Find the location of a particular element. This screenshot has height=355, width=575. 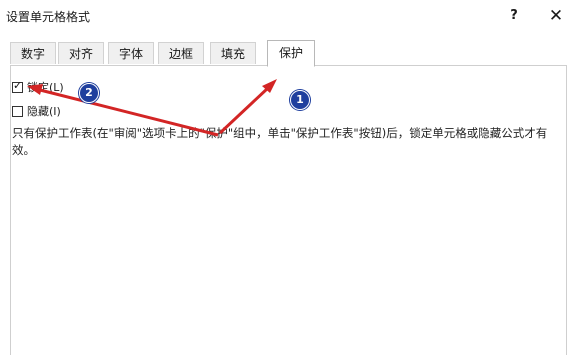

tab-border: 边框 is located at coordinates (181, 53).